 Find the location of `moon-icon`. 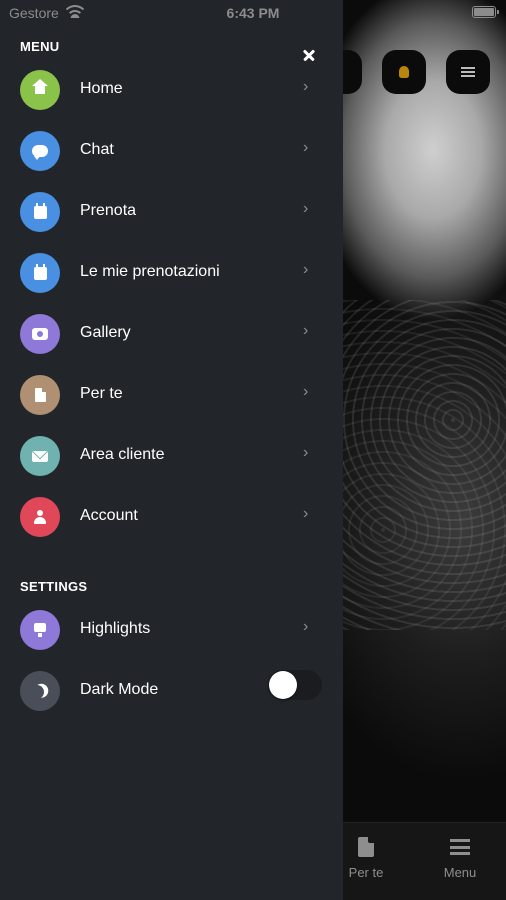

moon-icon is located at coordinates (40, 691).